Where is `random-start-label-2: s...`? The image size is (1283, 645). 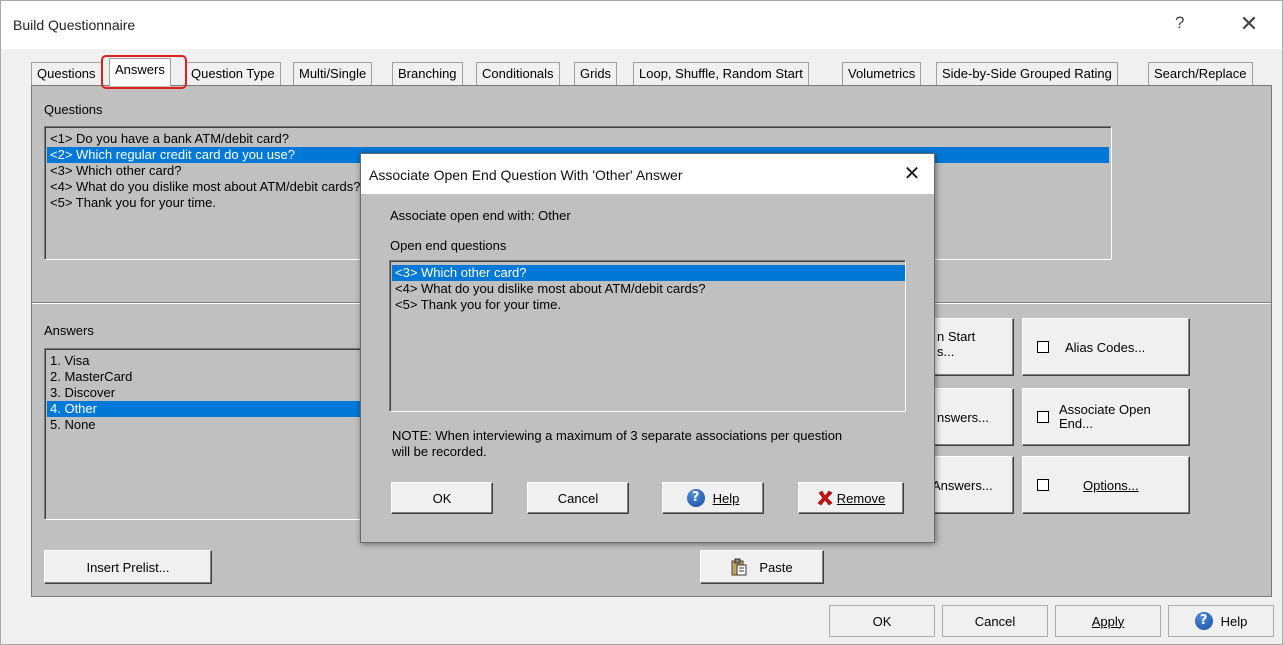 random-start-label-2: s... is located at coordinates (946, 351).